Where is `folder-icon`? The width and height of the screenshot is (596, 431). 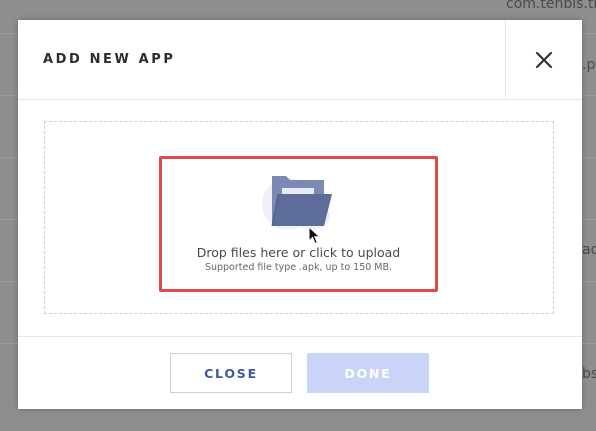
folder-icon is located at coordinates (297, 203).